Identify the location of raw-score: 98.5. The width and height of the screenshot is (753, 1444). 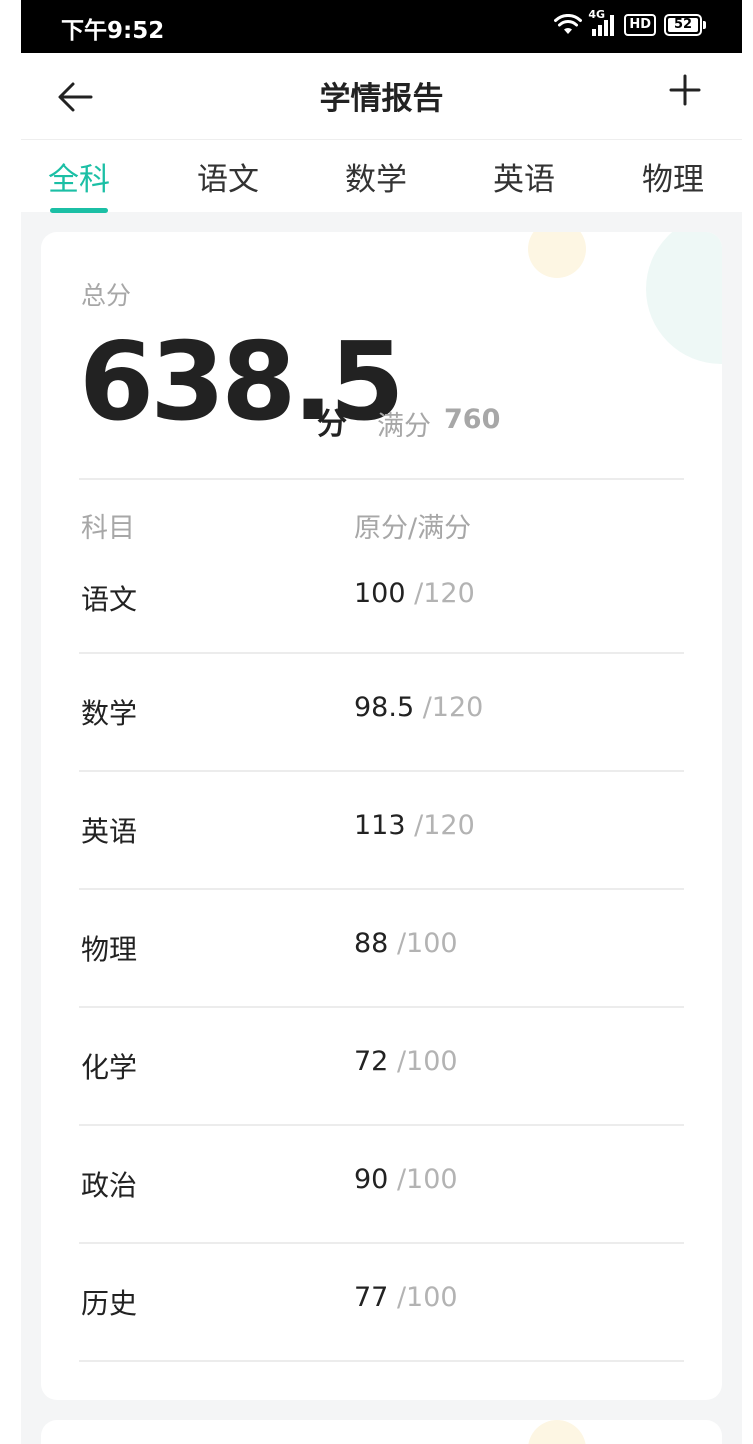
(384, 707).